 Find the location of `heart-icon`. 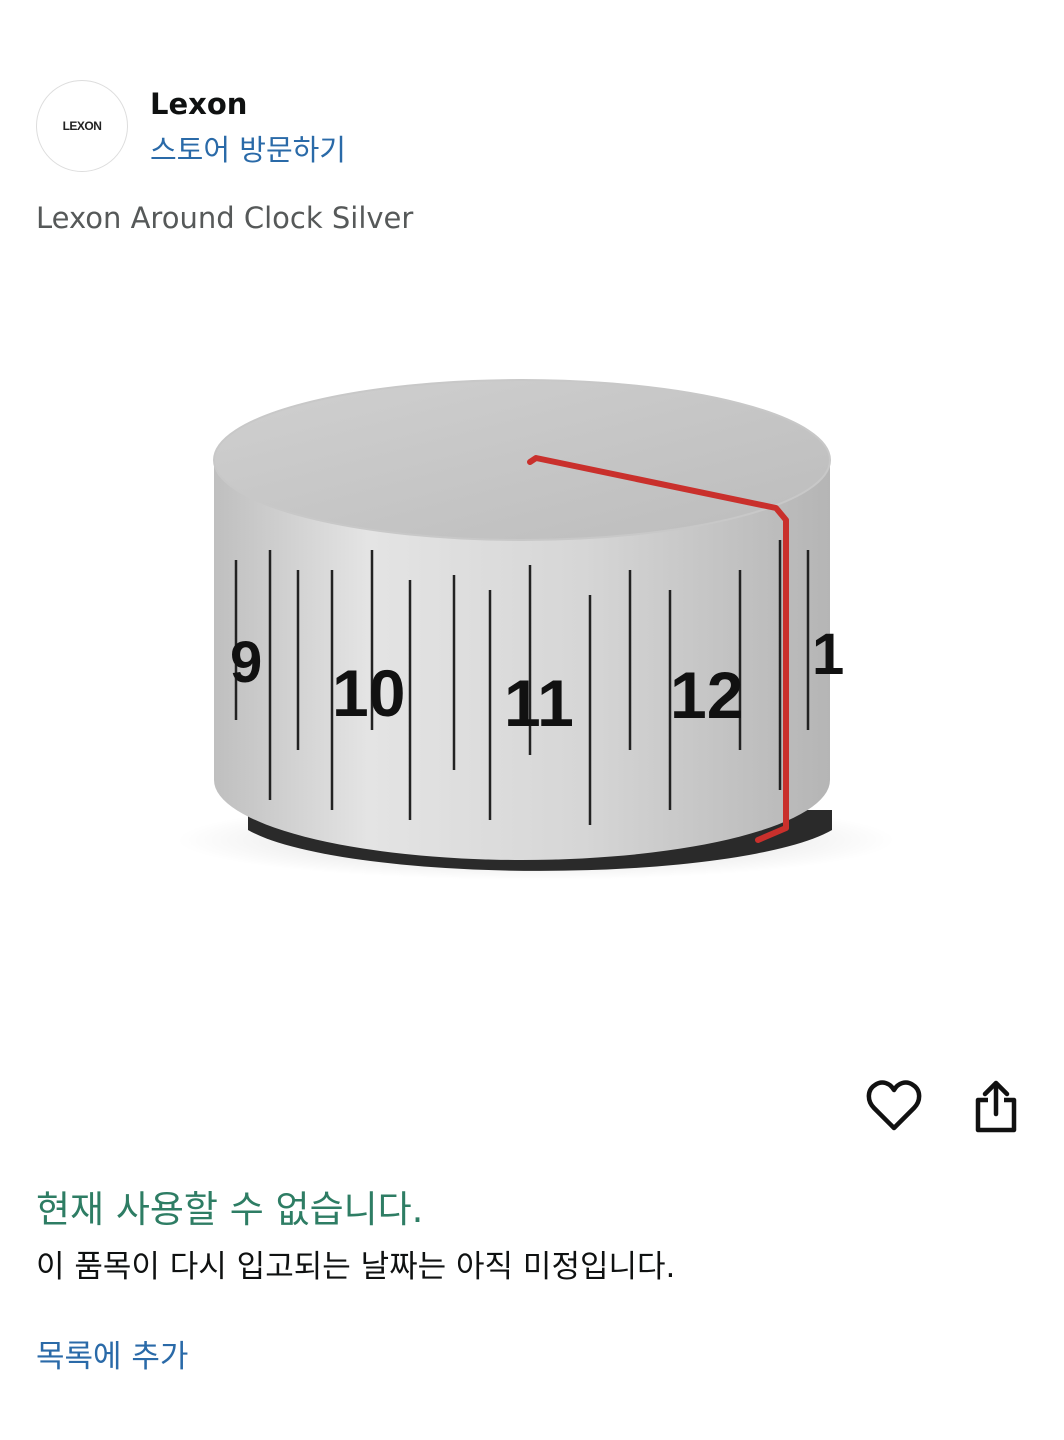

heart-icon is located at coordinates (894, 1105).